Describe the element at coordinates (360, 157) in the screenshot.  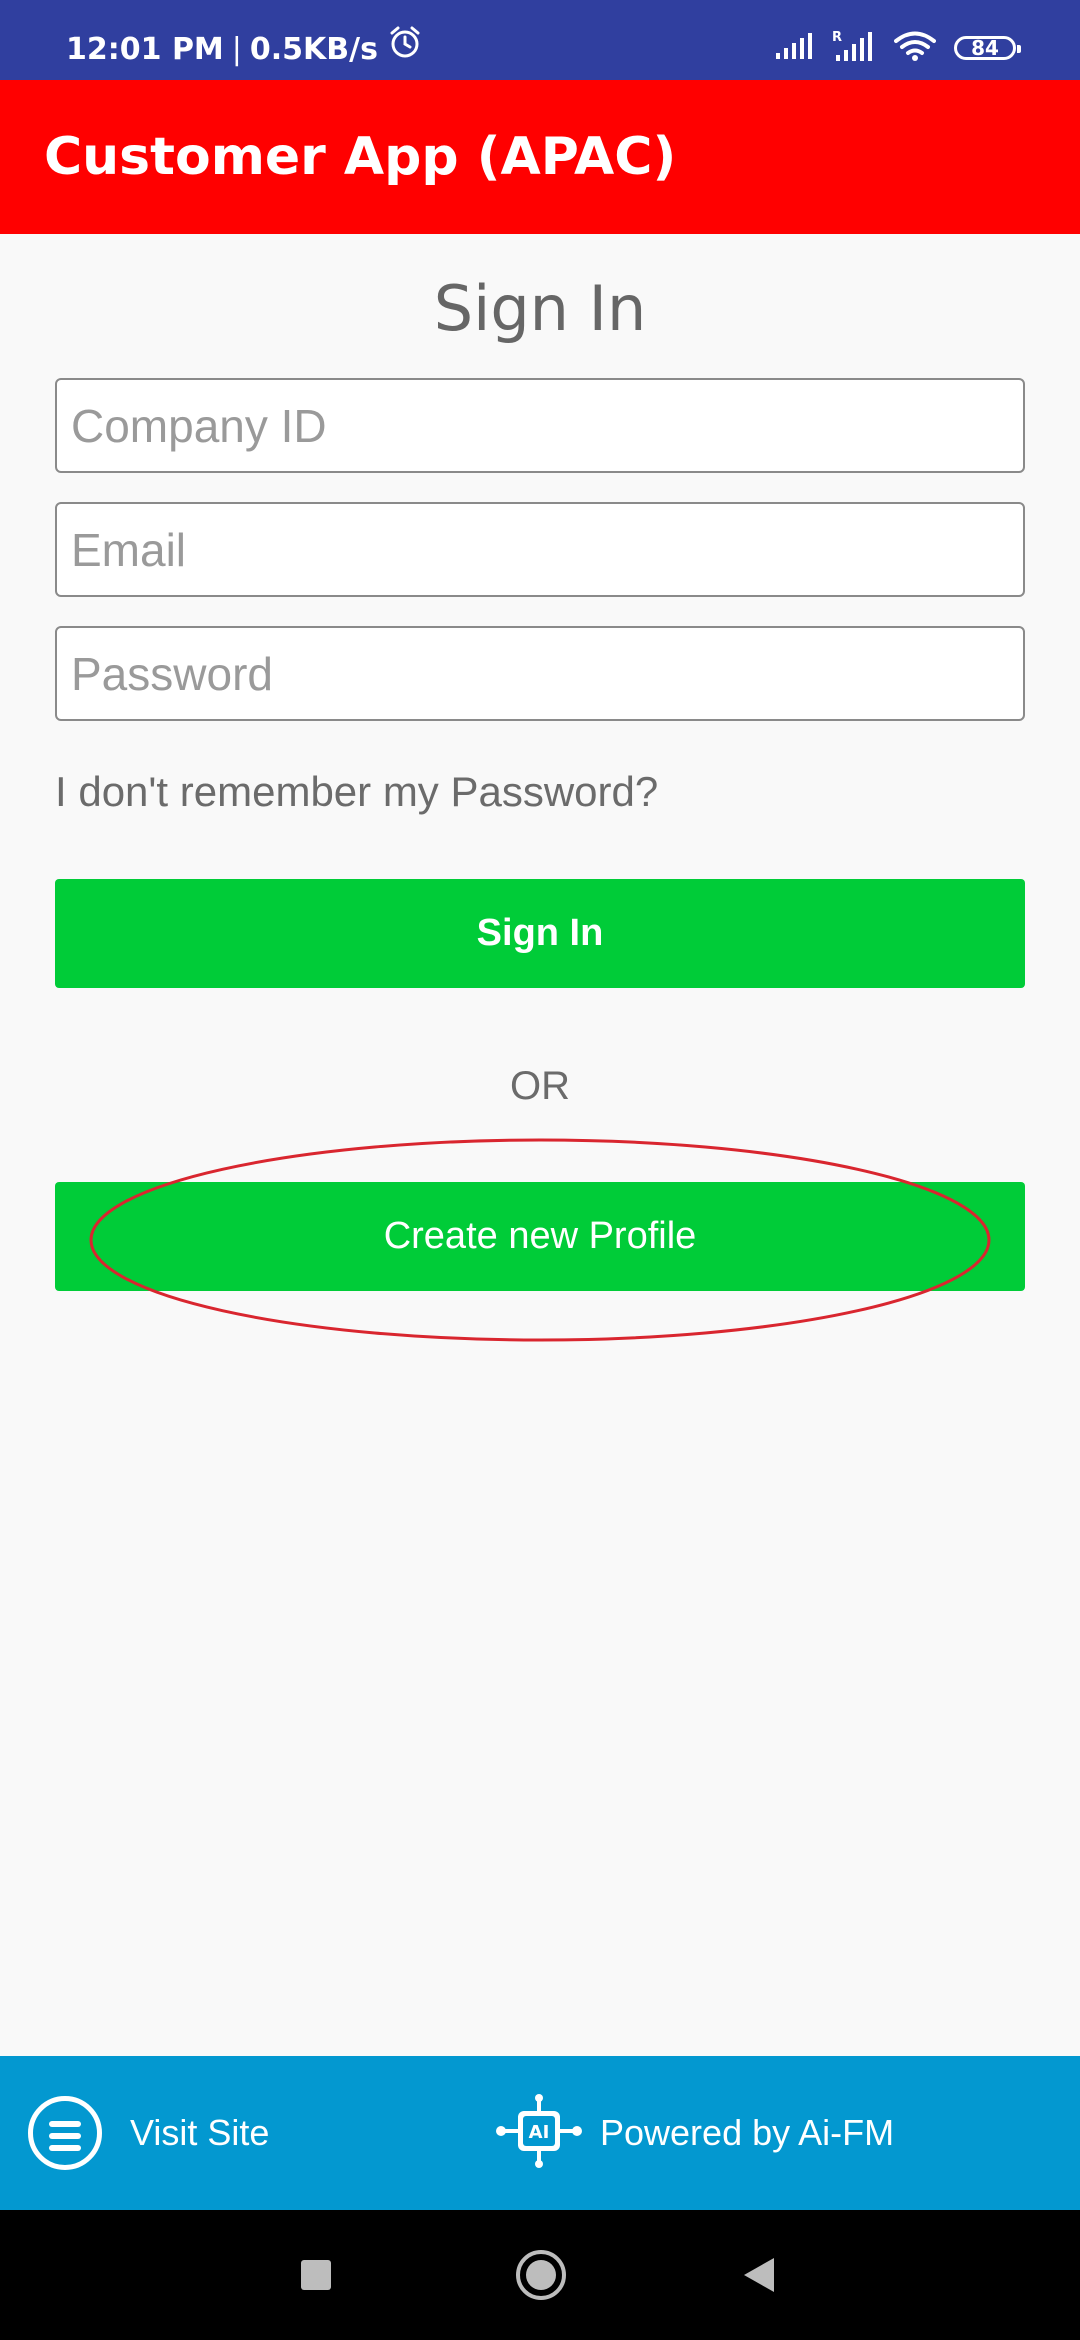
I see `app-title: Customer App (APAC)` at that location.